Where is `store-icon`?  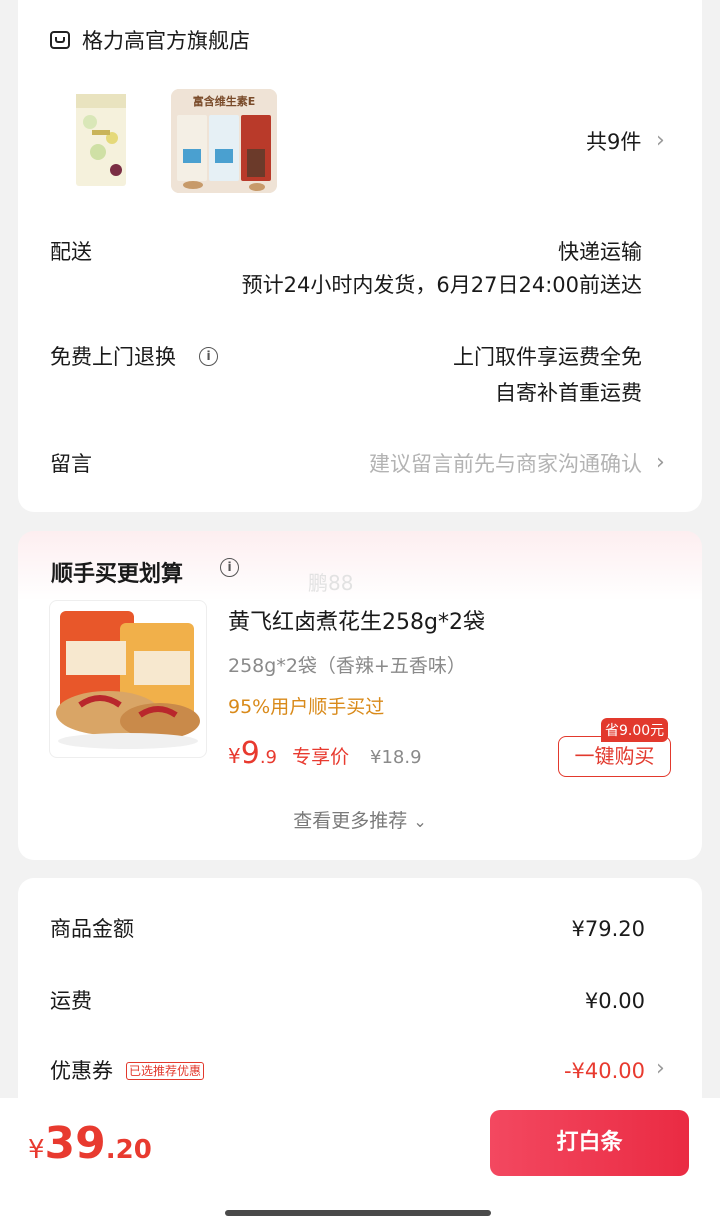 store-icon is located at coordinates (60, 40).